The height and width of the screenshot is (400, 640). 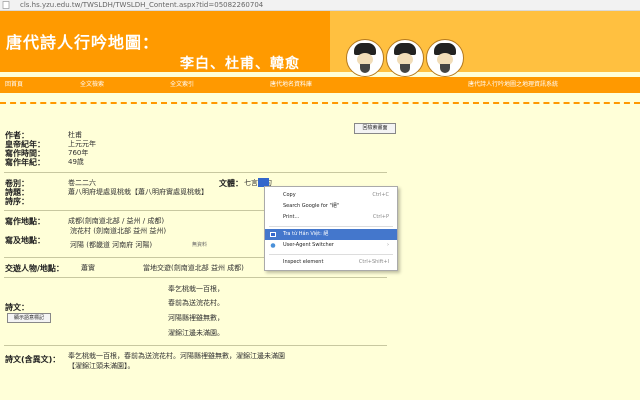 I want to click on portrait-han-yu, so click(x=445, y=58).